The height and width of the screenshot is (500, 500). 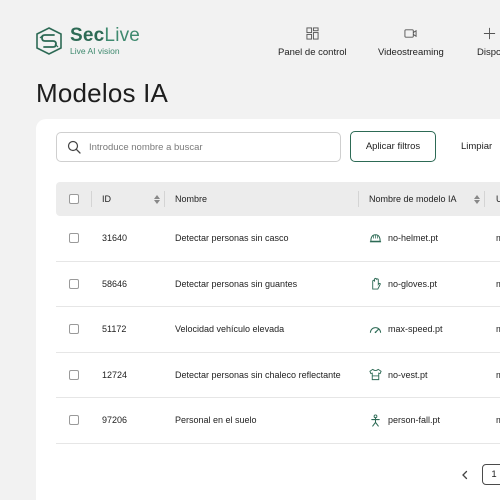 What do you see at coordinates (209, 147) in the screenshot?
I see `search-input` at bounding box center [209, 147].